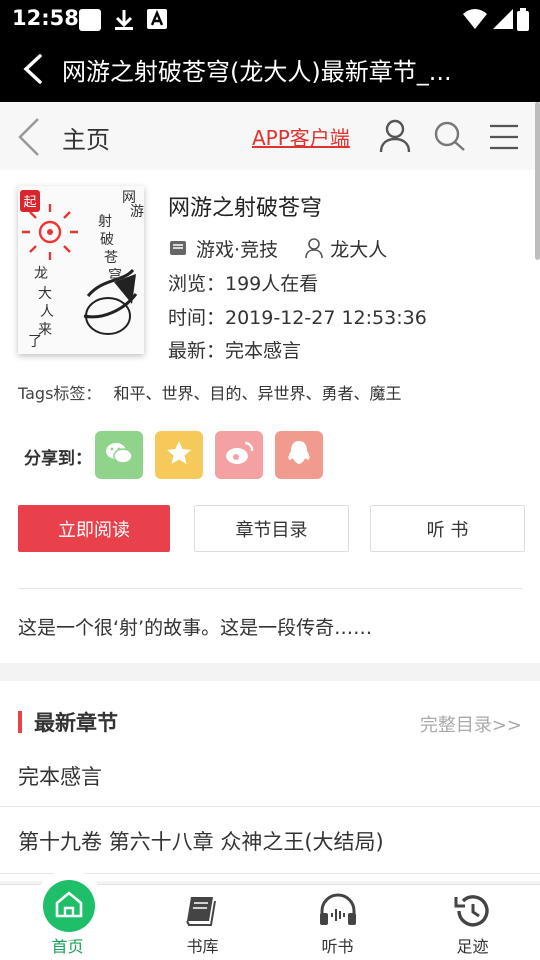  I want to click on wechat-icon, so click(119, 455).